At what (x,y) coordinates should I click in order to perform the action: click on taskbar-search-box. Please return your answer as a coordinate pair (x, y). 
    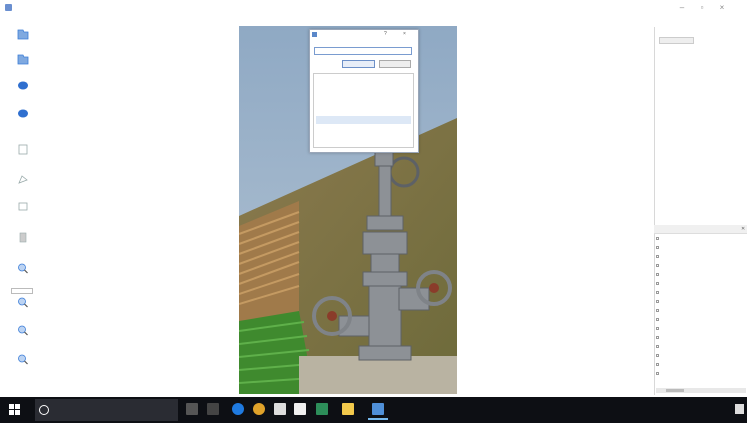
    Looking at the image, I should click on (106, 410).